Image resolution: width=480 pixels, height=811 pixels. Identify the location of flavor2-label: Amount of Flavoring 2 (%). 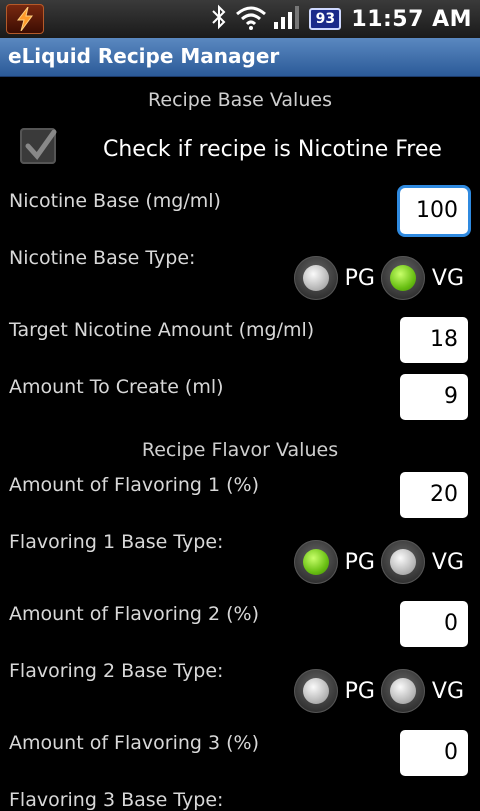
(134, 614).